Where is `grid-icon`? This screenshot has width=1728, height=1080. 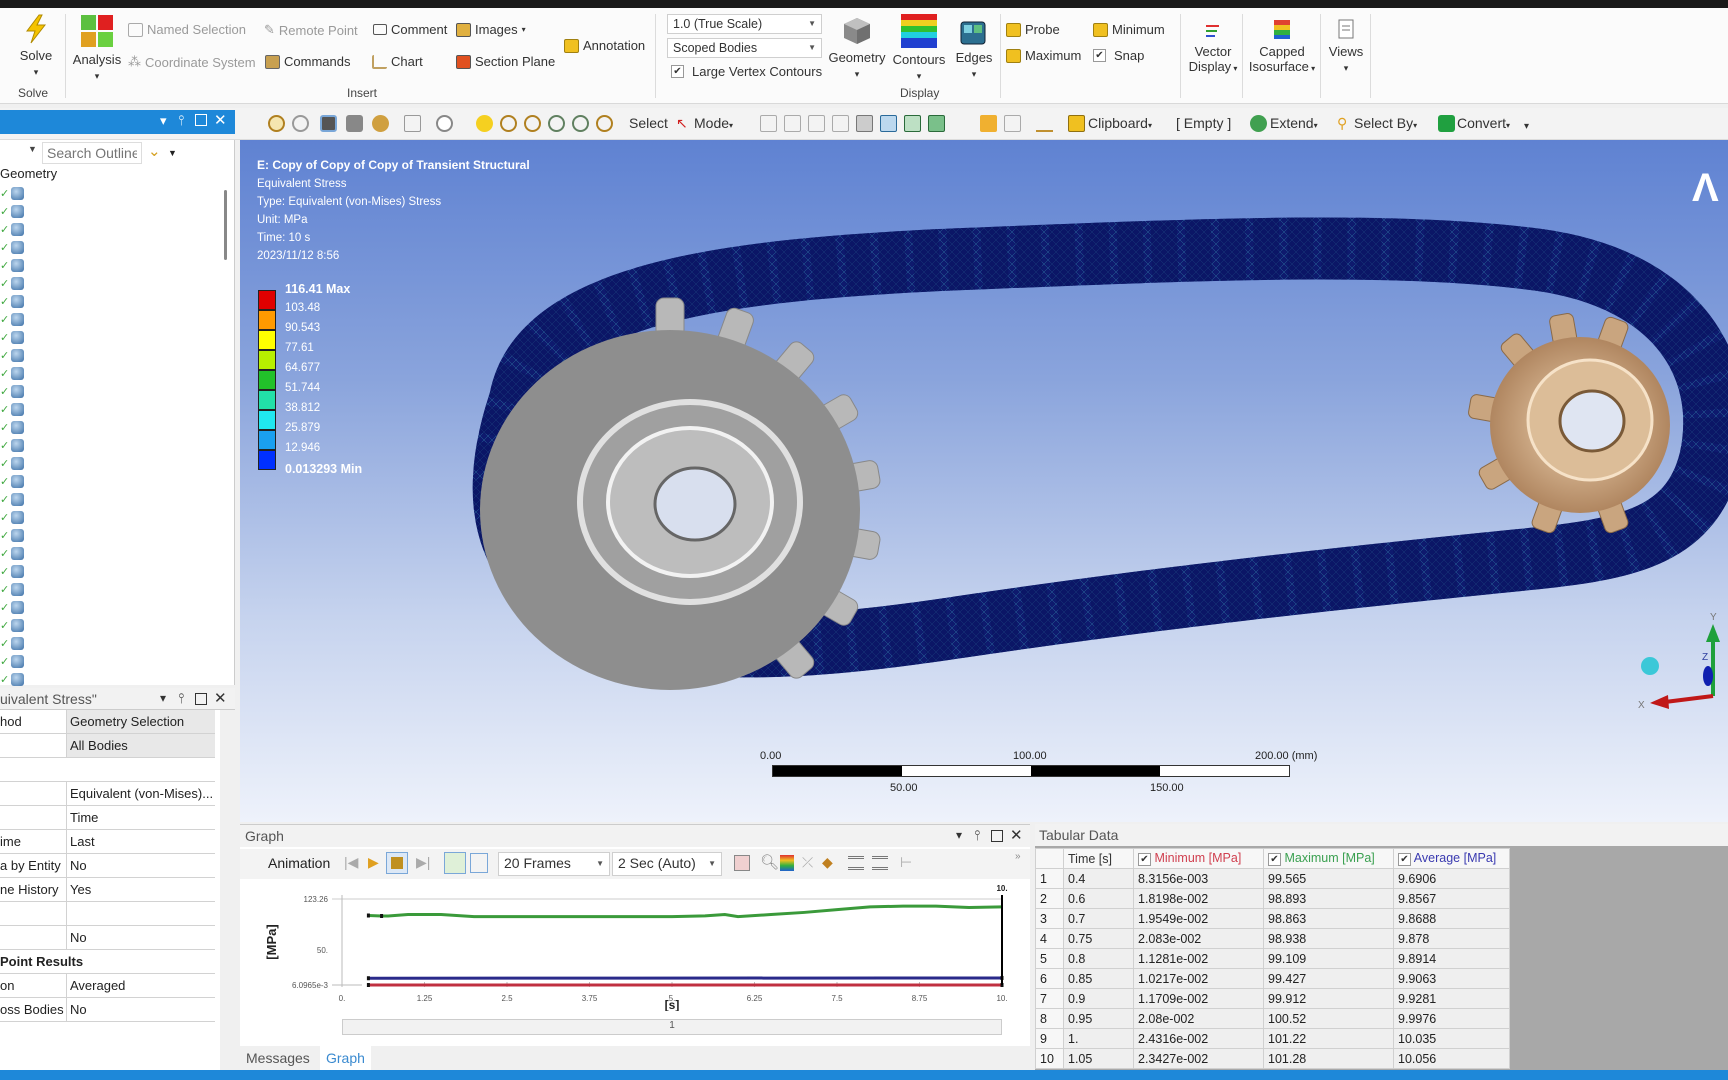
grid-icon is located at coordinates (856, 863).